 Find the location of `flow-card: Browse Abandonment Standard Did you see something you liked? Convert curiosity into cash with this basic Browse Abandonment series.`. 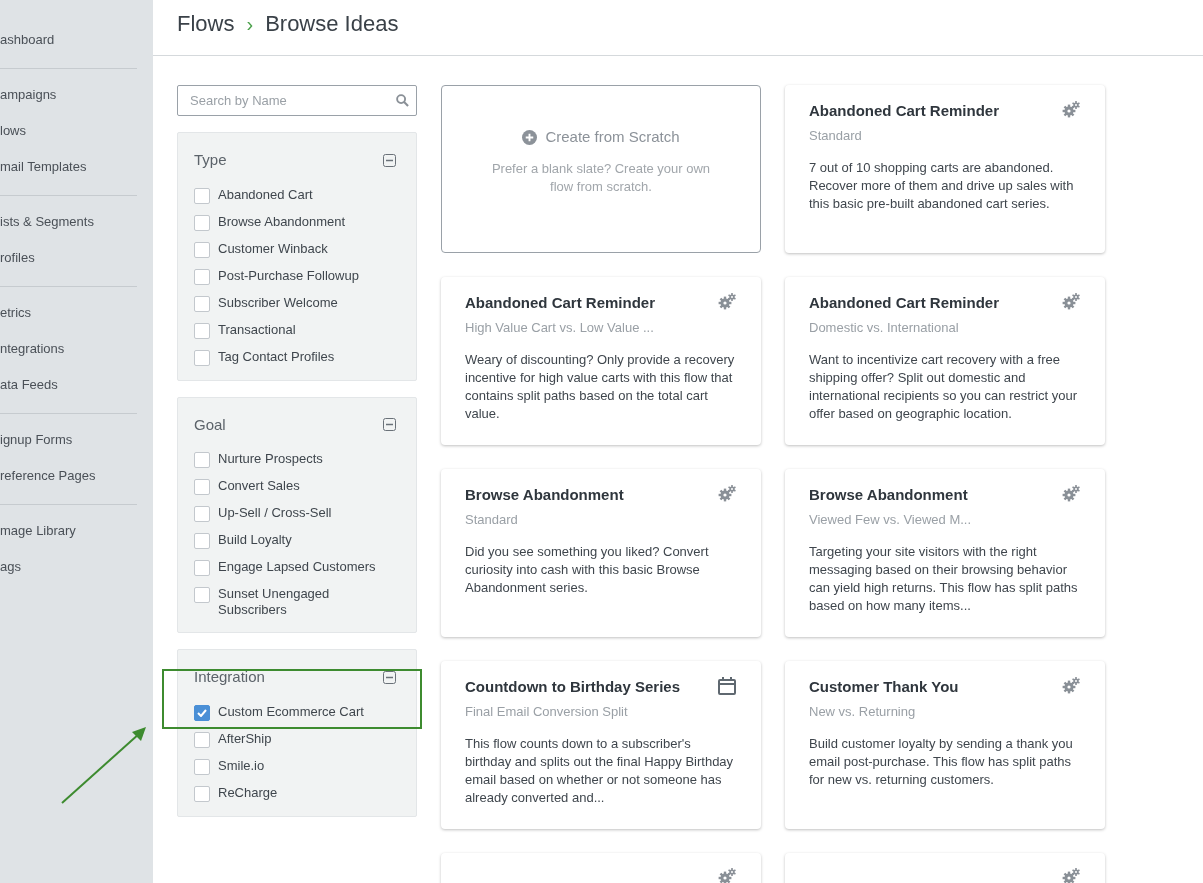

flow-card: Browse Abandonment Standard Did you see something you liked? Convert curiosity into cash with this basic Browse Abandonment series. is located at coordinates (601, 553).